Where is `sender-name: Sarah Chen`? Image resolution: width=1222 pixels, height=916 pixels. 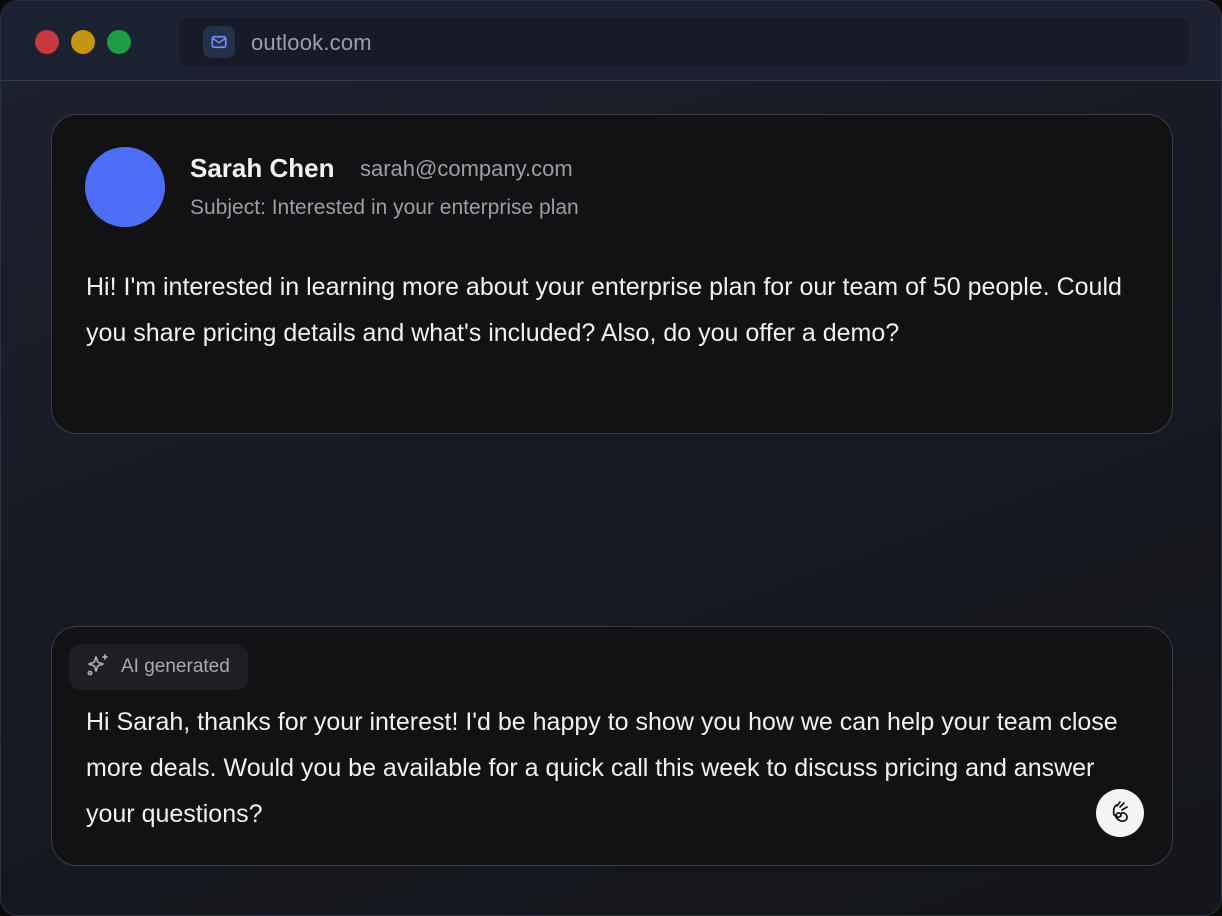
sender-name: Sarah Chen is located at coordinates (262, 168).